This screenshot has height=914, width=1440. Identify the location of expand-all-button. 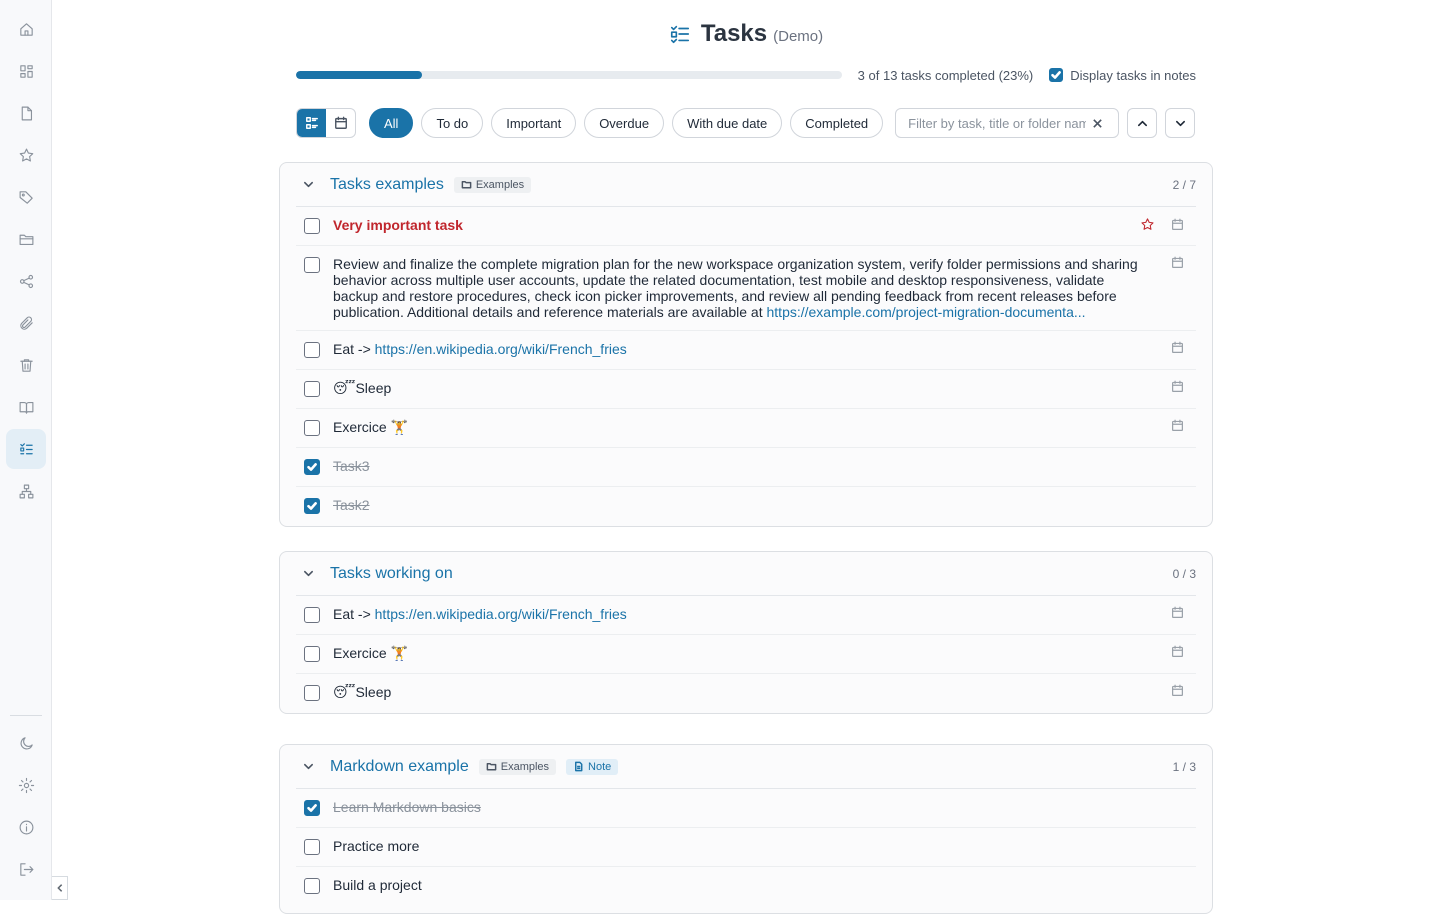
(1180, 123).